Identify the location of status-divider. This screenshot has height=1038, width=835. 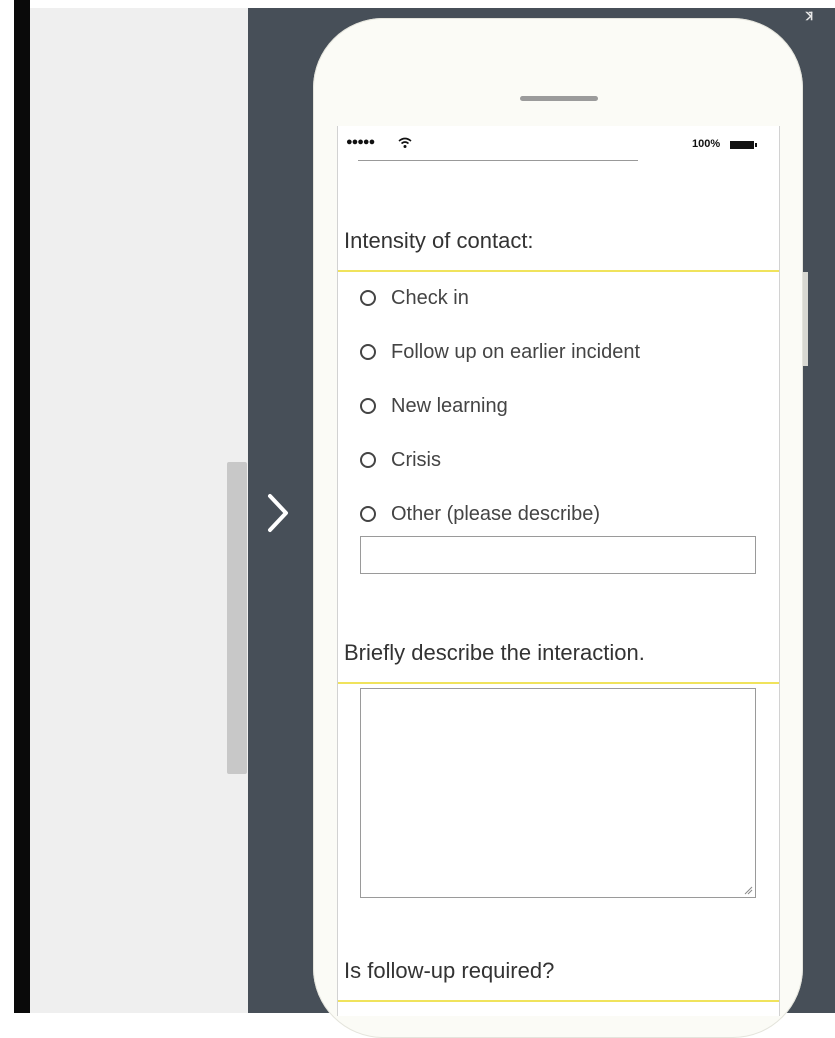
(498, 160).